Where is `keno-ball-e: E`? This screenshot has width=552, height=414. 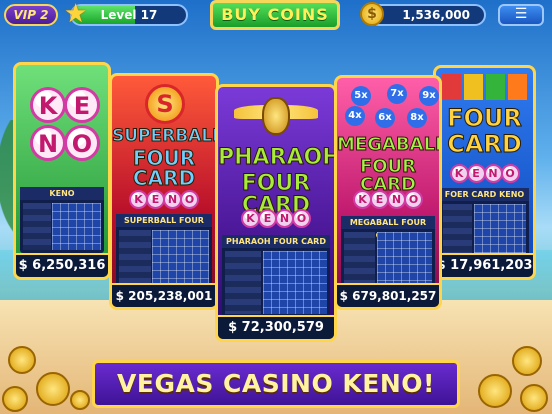 keno-ball-e: E is located at coordinates (82, 105).